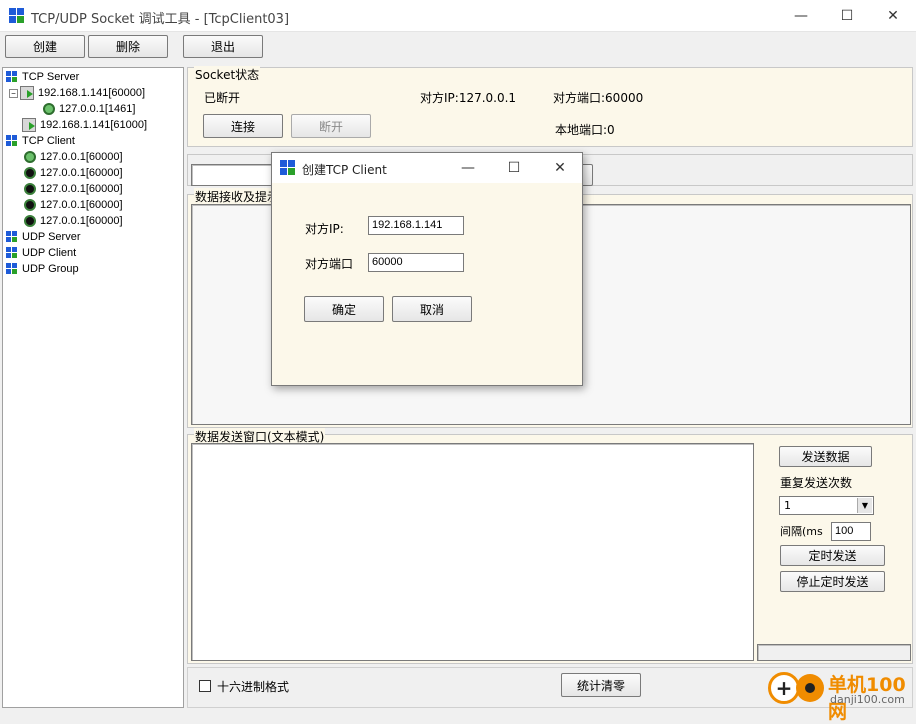  I want to click on udp-client-icon, so click(12, 253).